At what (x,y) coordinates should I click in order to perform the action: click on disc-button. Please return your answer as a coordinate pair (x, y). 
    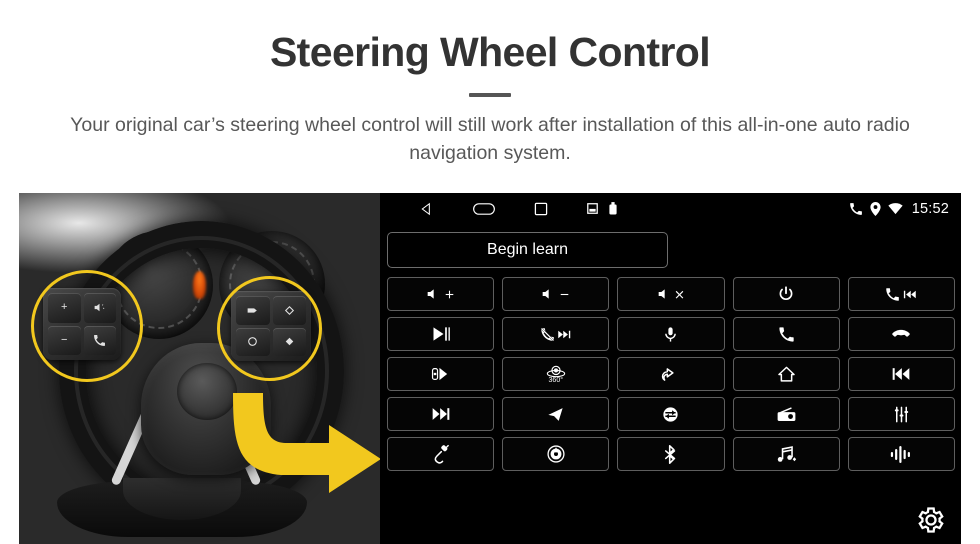
    Looking at the image, I should click on (556, 454).